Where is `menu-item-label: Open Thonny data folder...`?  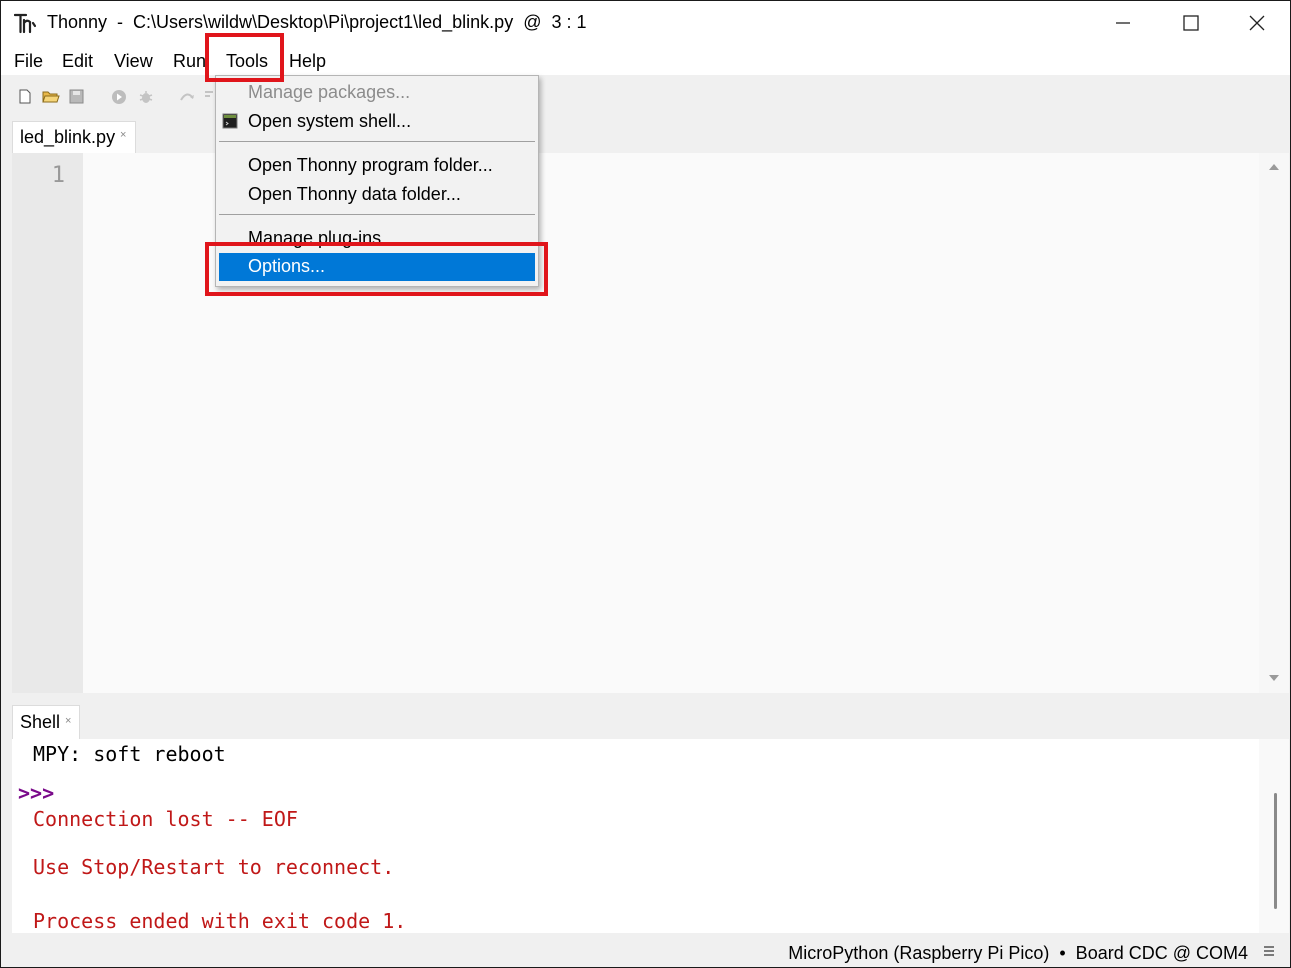
menu-item-label: Open Thonny data folder... is located at coordinates (354, 194).